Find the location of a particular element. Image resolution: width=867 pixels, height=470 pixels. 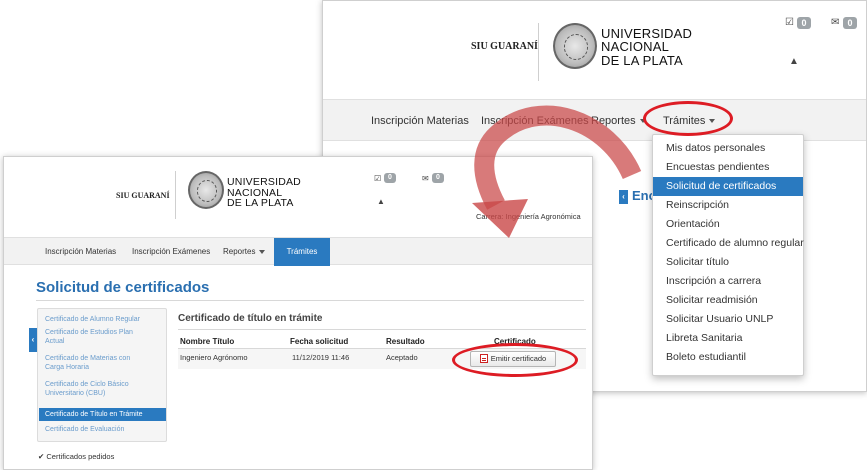

menu-item-inscripcion-carrera: Inscripción a carrera is located at coordinates (728, 281).